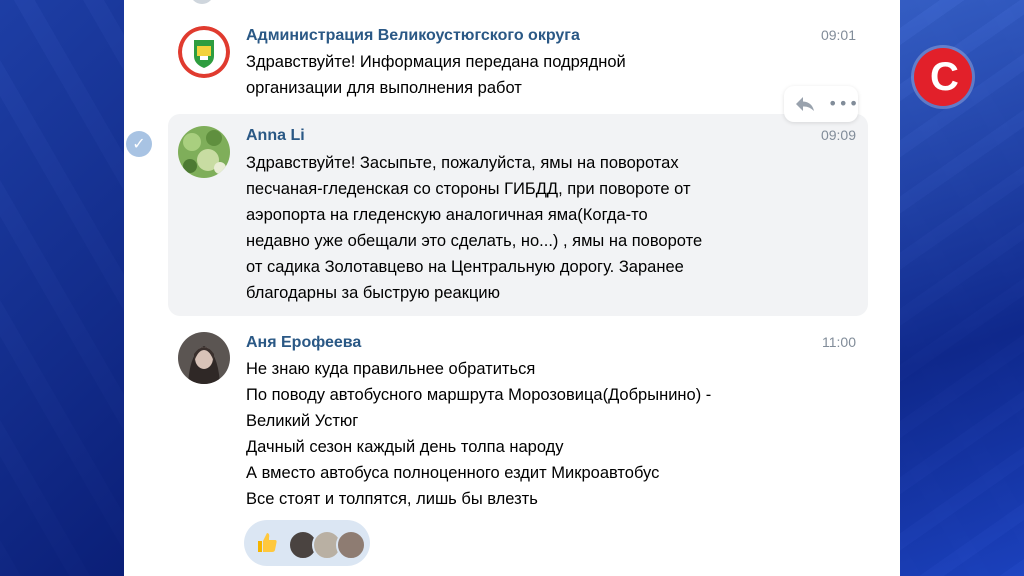  I want to click on reply-icon, so click(805, 104).